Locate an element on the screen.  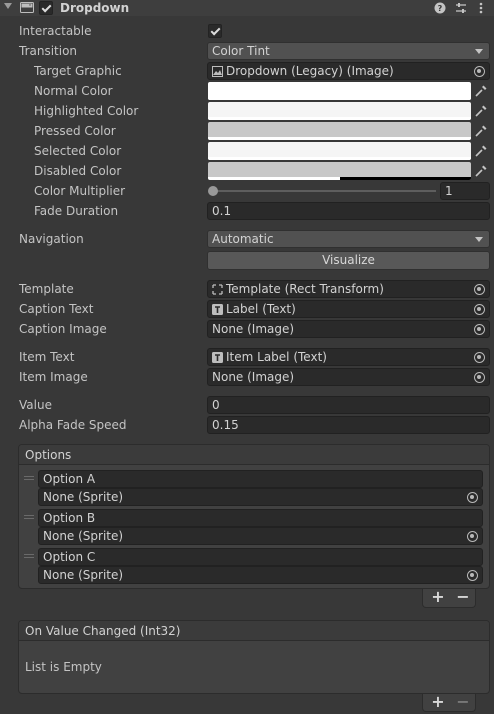
option-text-field: Option B is located at coordinates (260, 518).